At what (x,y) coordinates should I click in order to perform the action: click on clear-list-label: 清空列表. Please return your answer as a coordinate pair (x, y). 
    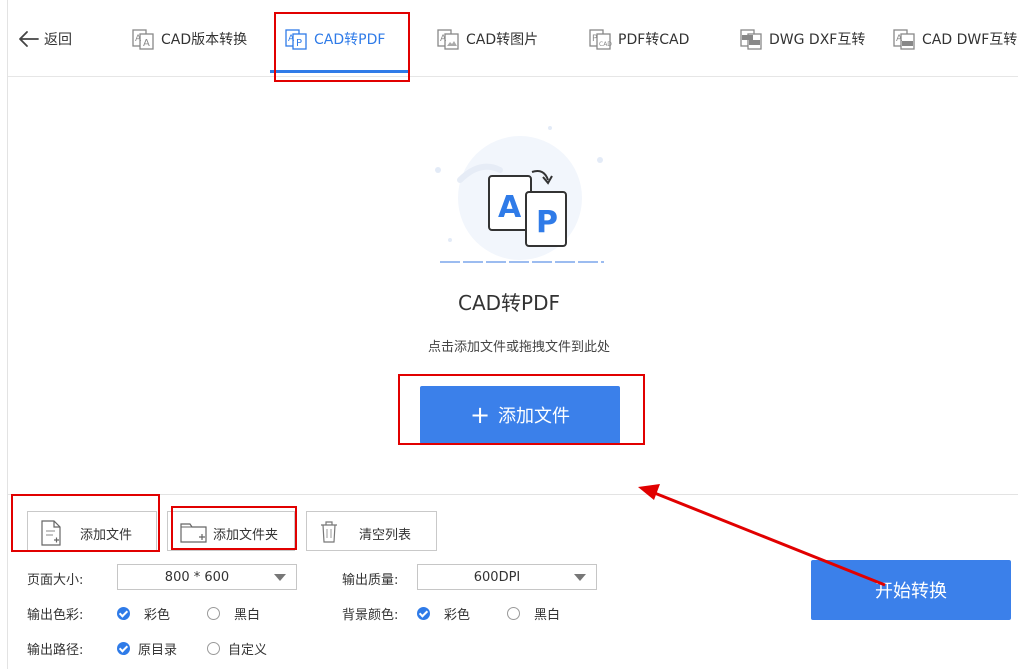
    Looking at the image, I should click on (385, 535).